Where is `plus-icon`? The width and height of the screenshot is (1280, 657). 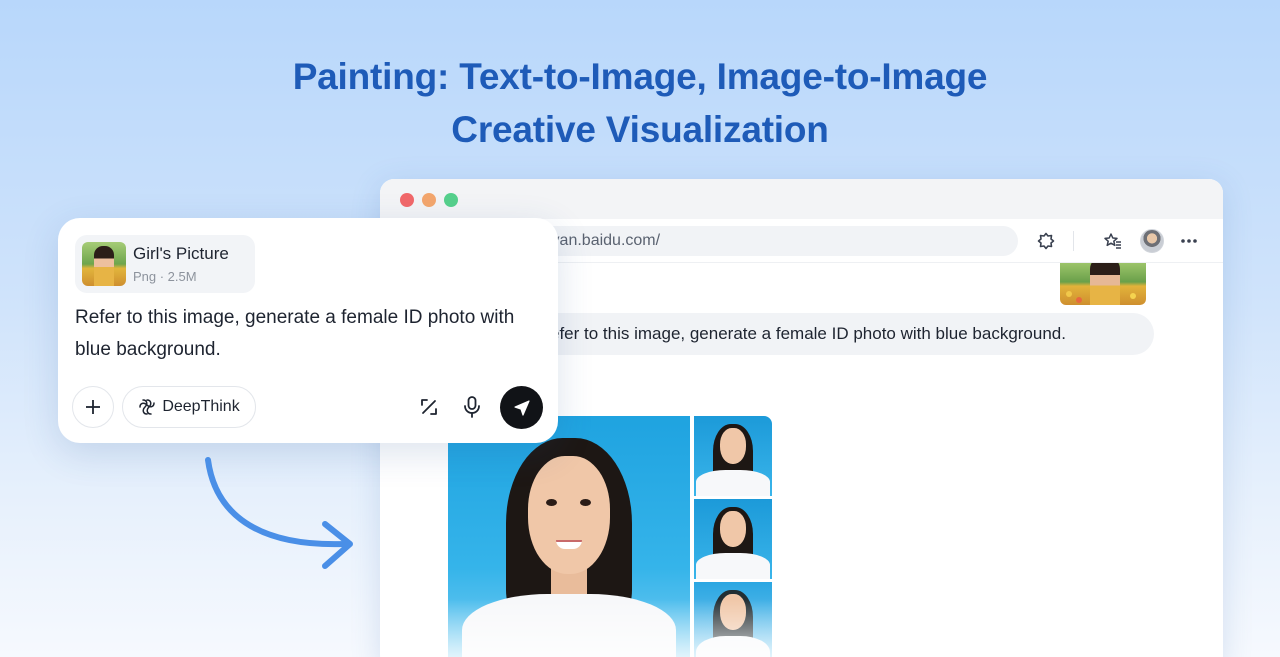
plus-icon is located at coordinates (93, 407).